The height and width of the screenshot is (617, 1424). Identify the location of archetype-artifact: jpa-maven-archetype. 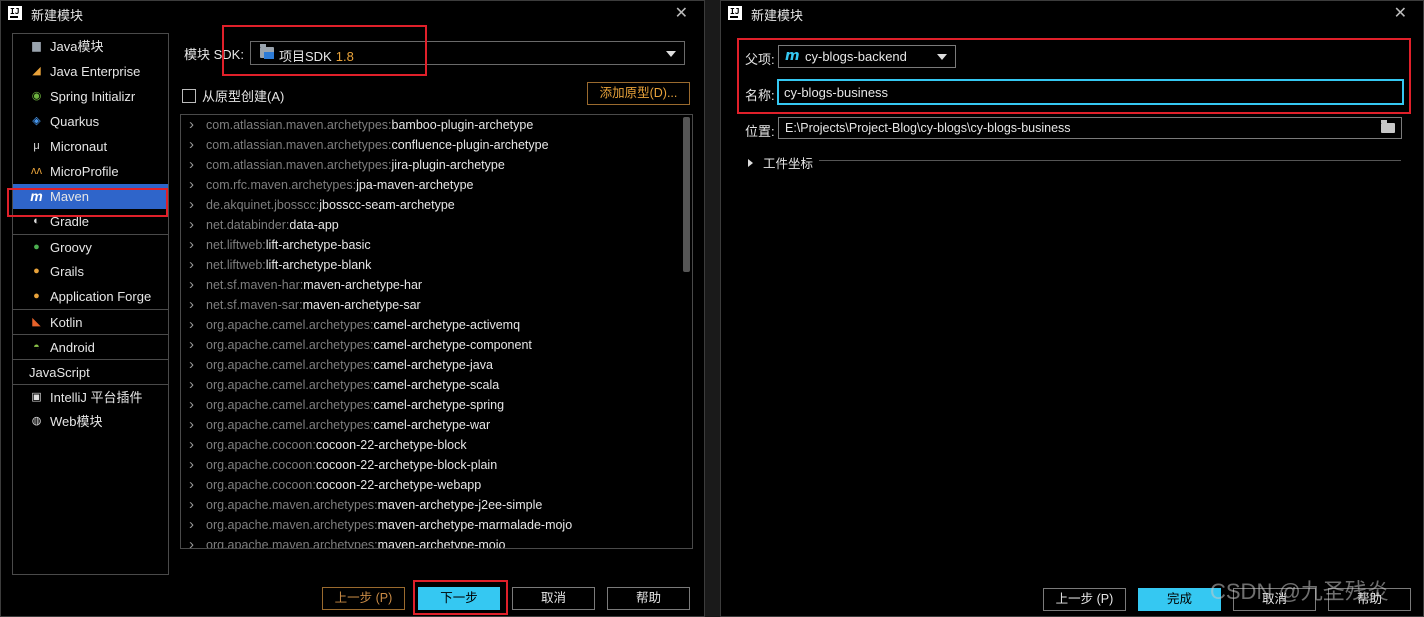
(415, 185).